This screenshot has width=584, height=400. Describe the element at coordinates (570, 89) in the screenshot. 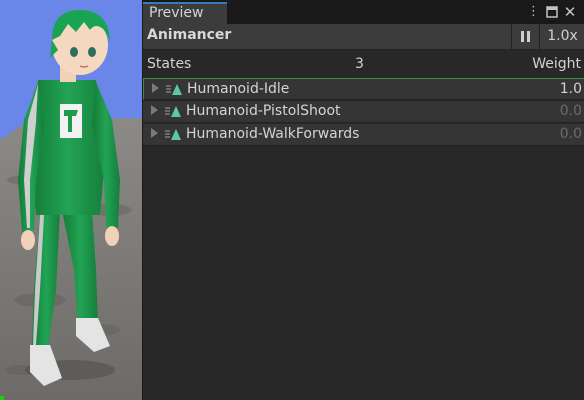

I see `state-weight: 1.0` at that location.